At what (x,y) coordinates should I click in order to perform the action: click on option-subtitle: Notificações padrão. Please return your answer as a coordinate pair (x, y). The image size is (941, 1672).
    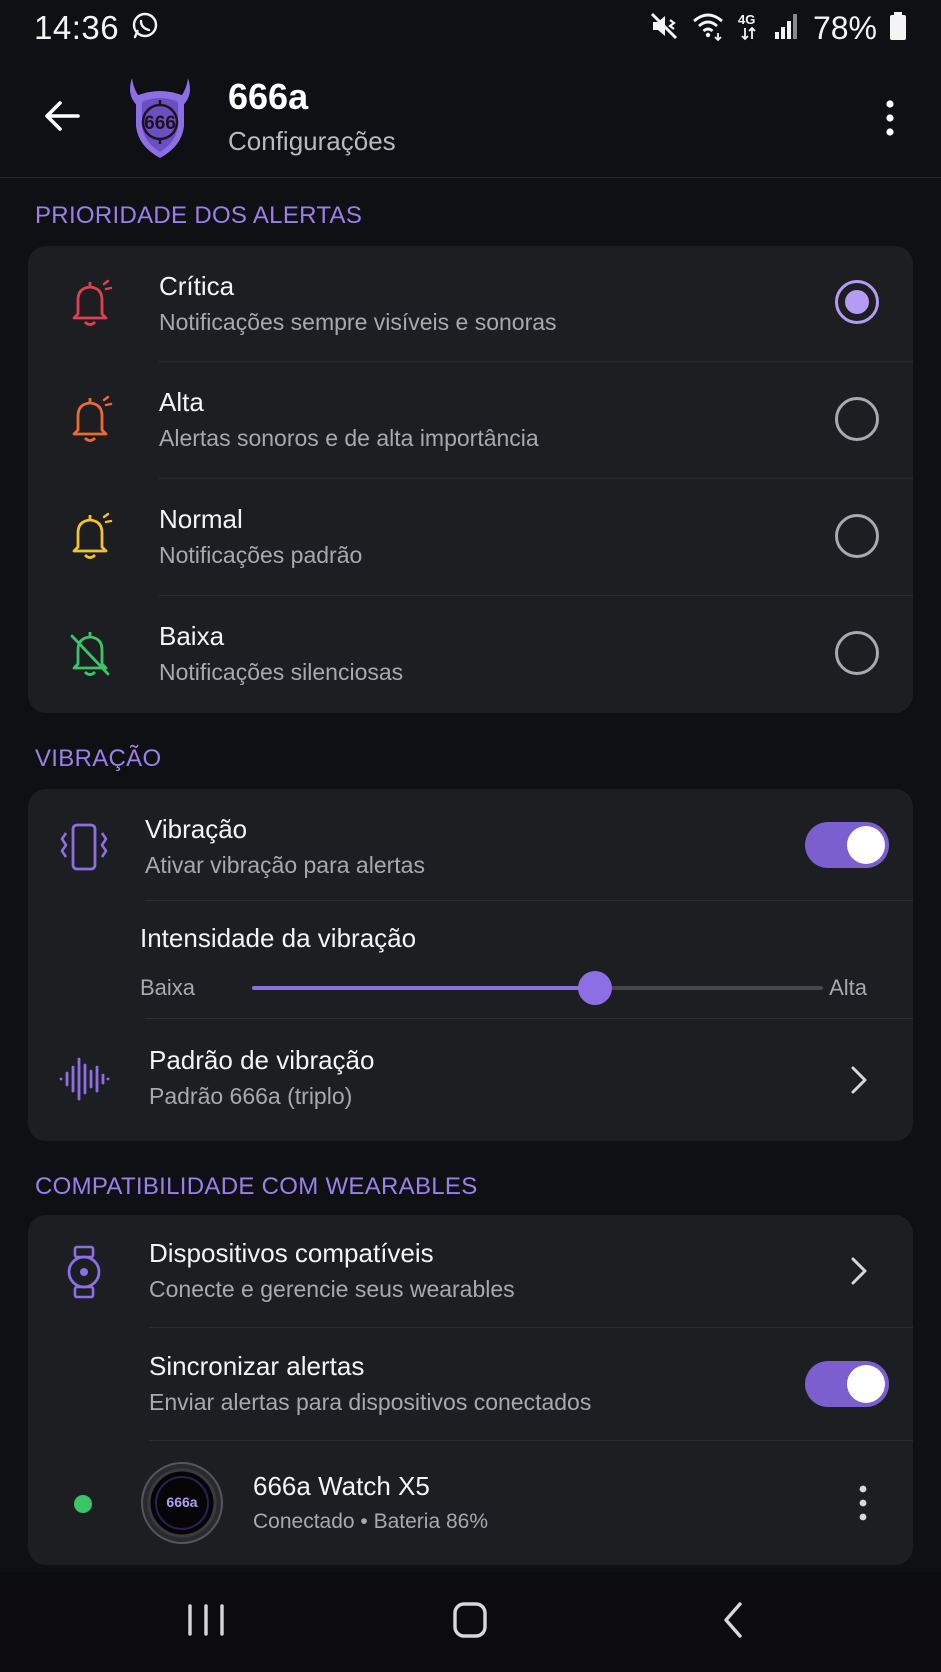
    Looking at the image, I should click on (261, 555).